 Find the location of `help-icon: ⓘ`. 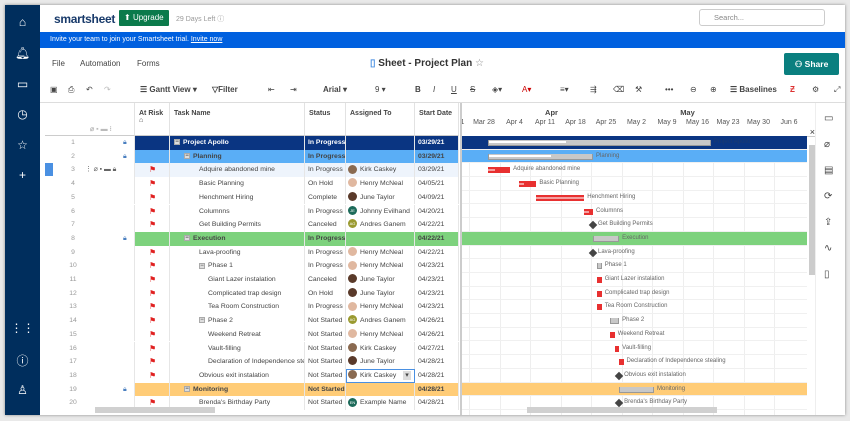

help-icon: ⓘ is located at coordinates (22, 360).